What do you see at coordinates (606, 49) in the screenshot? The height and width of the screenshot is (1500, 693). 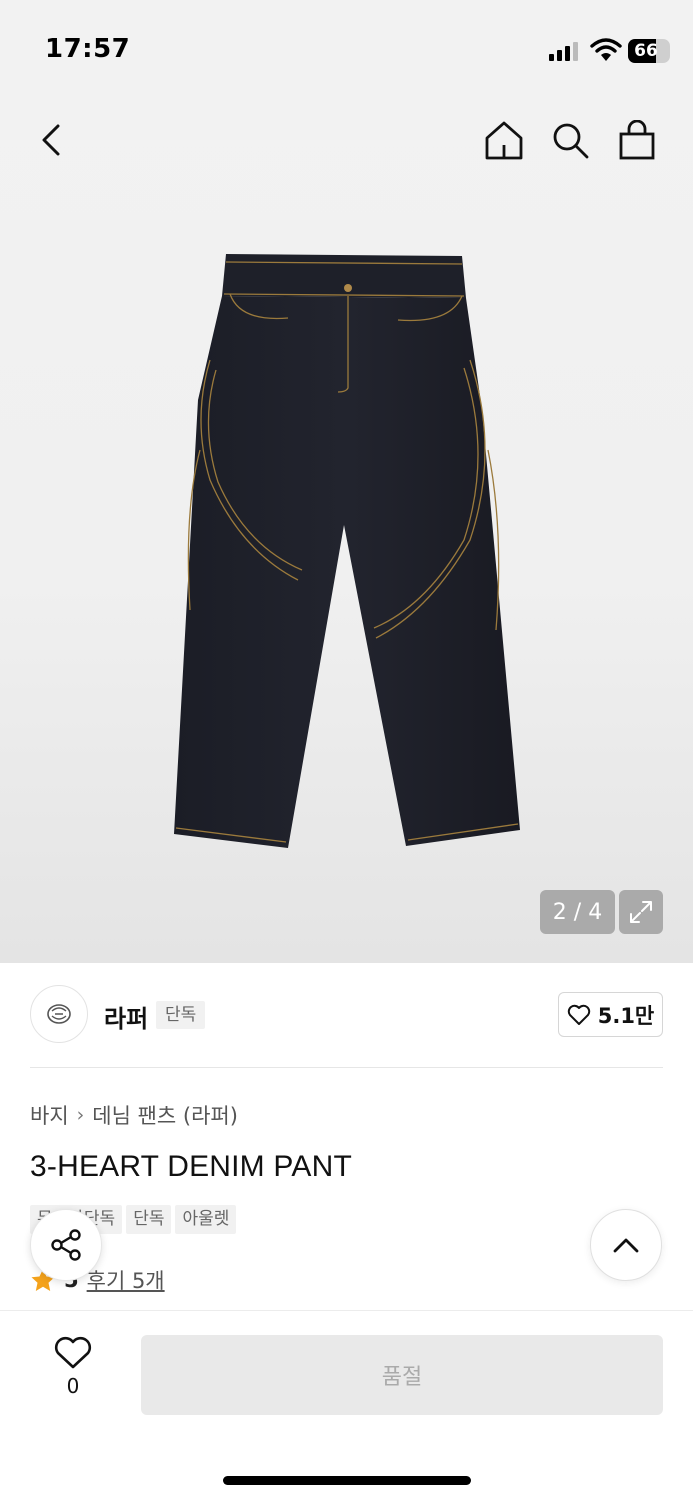 I see `wifi-icon` at bounding box center [606, 49].